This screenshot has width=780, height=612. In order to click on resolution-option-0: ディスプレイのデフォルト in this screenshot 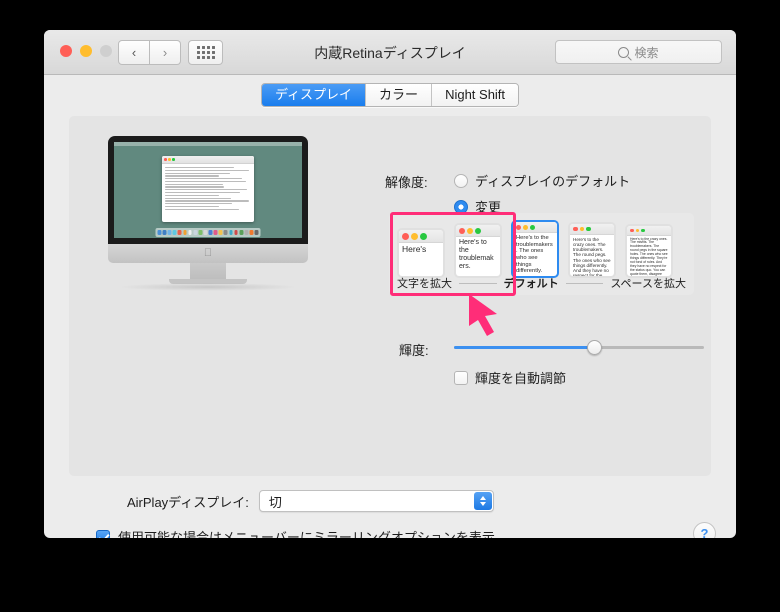, I will do `click(542, 180)`.